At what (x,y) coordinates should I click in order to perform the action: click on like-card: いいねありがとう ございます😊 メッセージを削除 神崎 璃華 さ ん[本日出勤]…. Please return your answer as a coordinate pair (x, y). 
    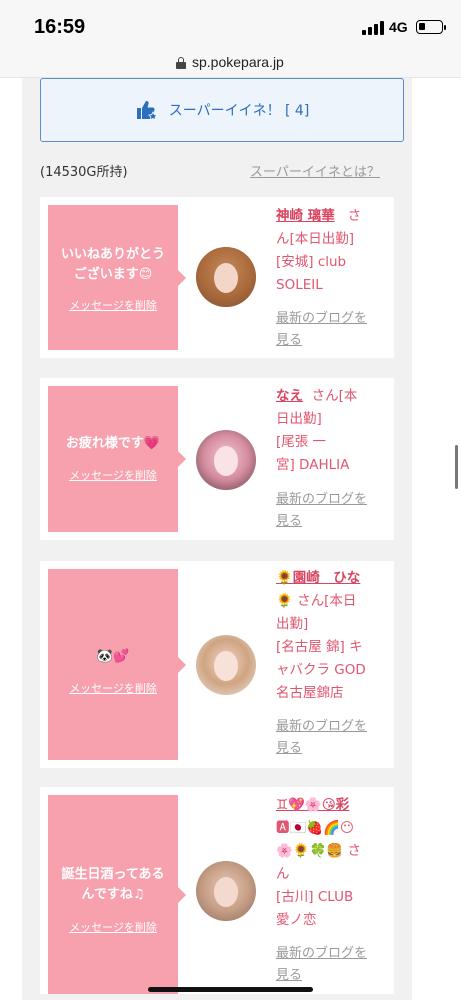
    Looking at the image, I should click on (217, 277).